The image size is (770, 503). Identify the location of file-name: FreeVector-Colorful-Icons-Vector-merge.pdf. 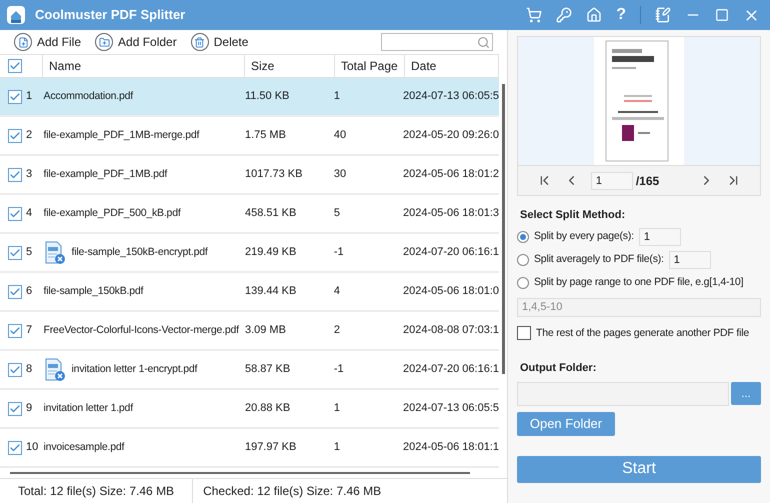
(141, 330).